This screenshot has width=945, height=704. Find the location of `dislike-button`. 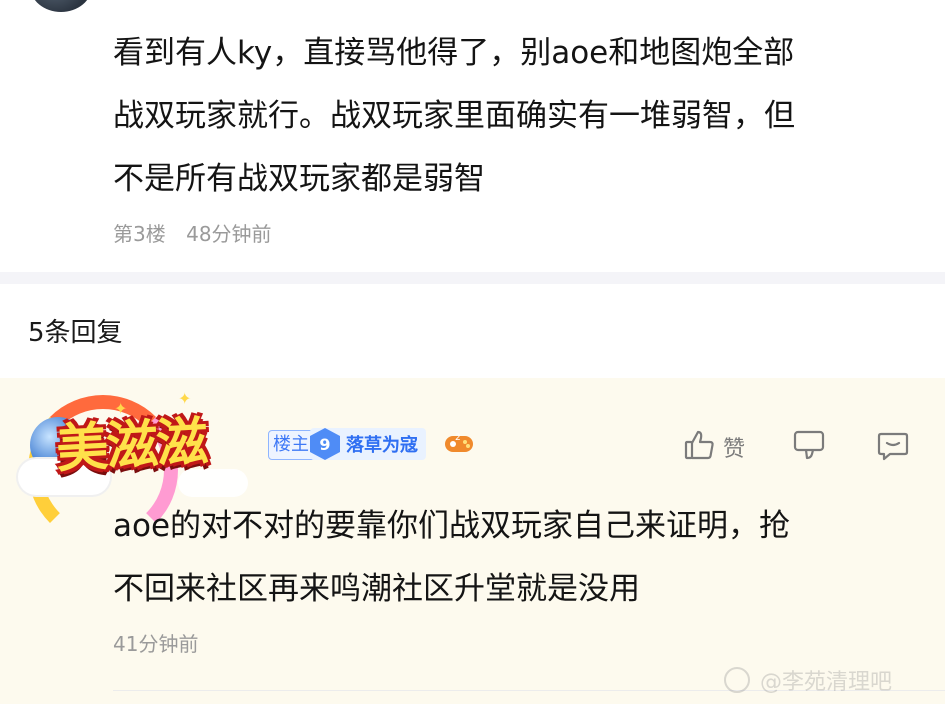

dislike-button is located at coordinates (809, 447).